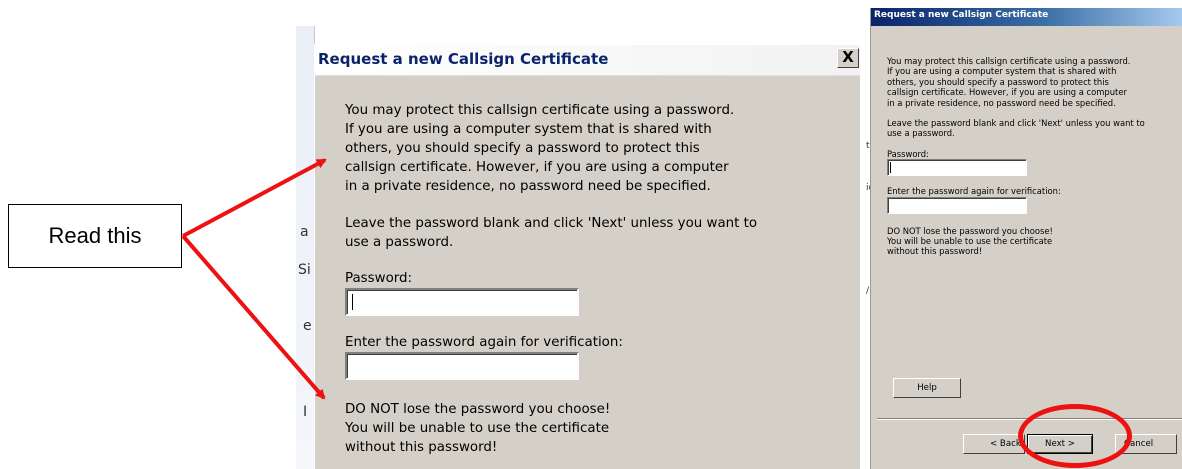 The image size is (1182, 469). I want to click on background-text-fragment: Si, so click(304, 270).